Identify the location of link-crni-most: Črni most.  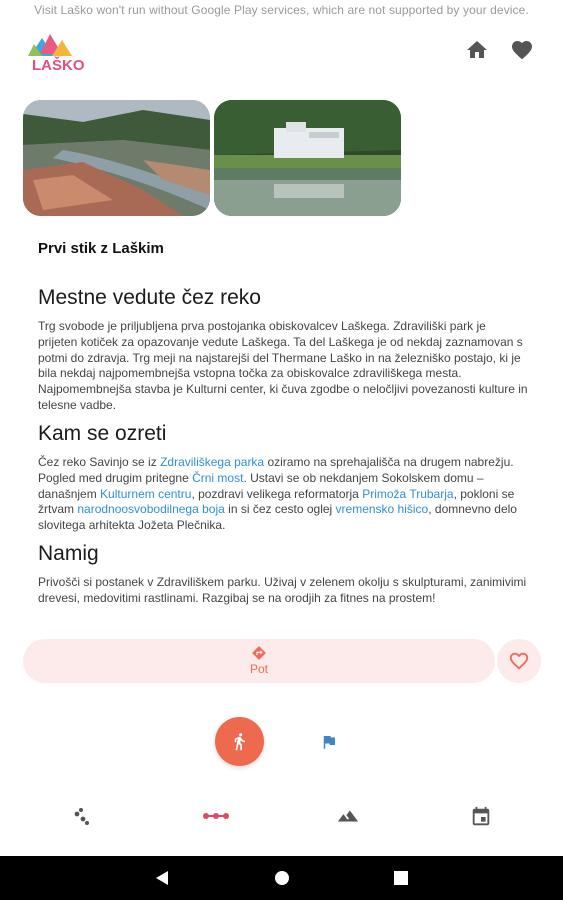
(217, 478).